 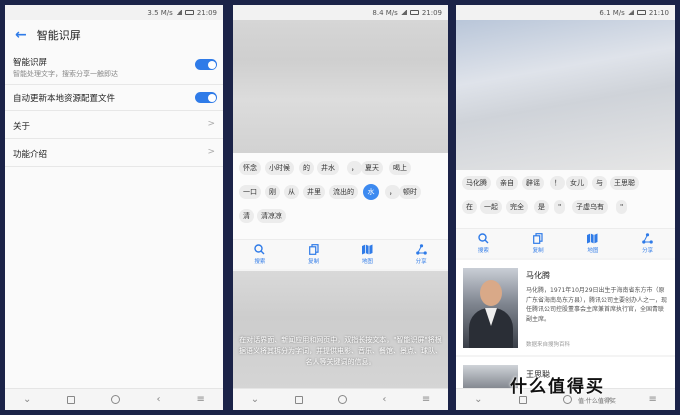 What do you see at coordinates (30, 63) in the screenshot?
I see `setting-label: 智能识屏` at bounding box center [30, 63].